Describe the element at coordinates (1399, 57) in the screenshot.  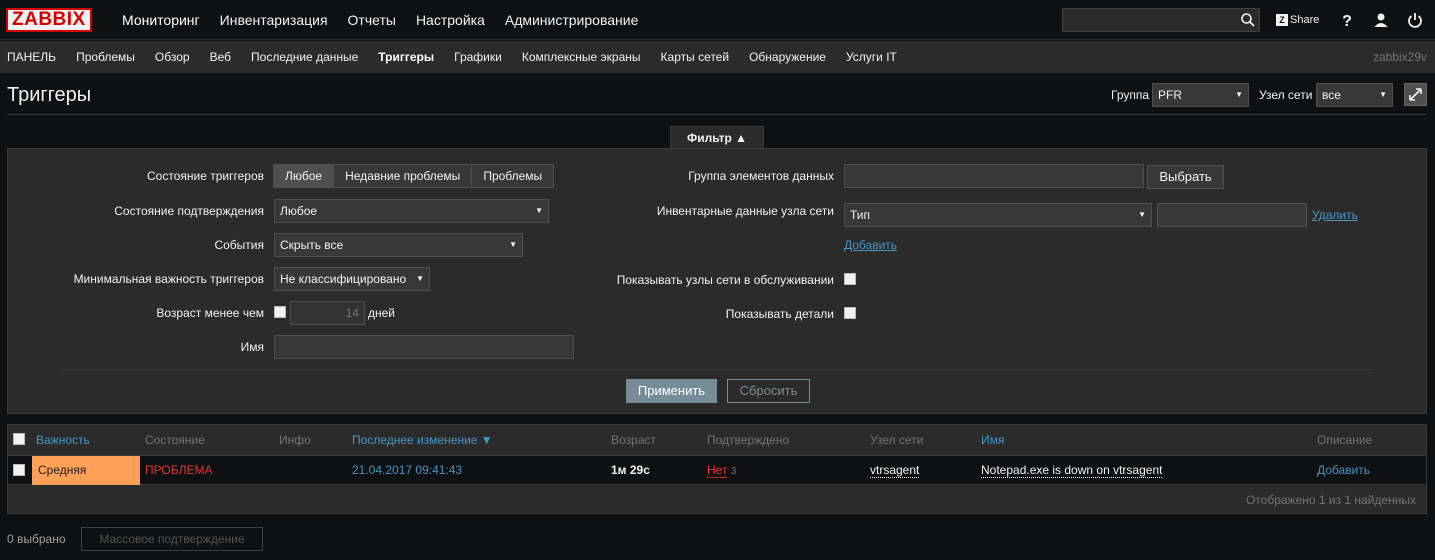
I see `server-name: zabbix29v` at that location.